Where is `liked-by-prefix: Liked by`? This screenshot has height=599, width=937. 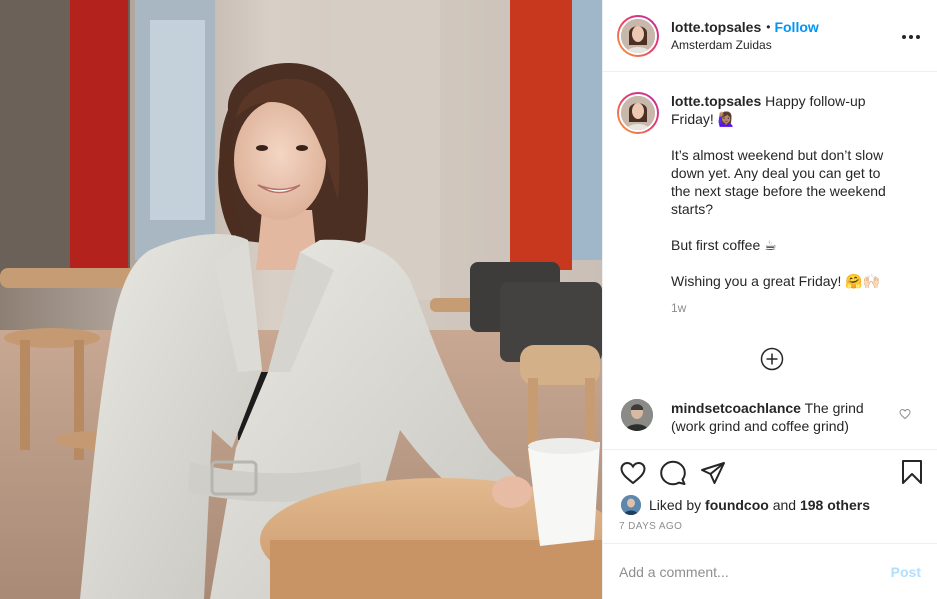
liked-by-prefix: Liked by is located at coordinates (675, 505).